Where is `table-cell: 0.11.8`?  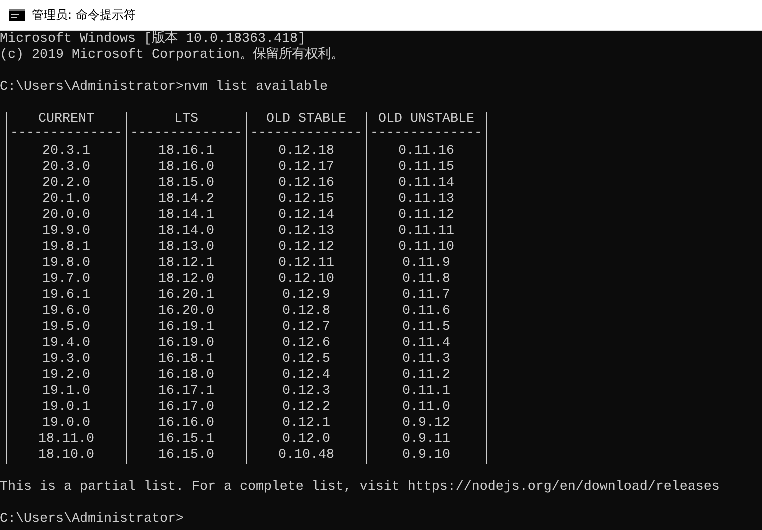
table-cell: 0.11.8 is located at coordinates (426, 280).